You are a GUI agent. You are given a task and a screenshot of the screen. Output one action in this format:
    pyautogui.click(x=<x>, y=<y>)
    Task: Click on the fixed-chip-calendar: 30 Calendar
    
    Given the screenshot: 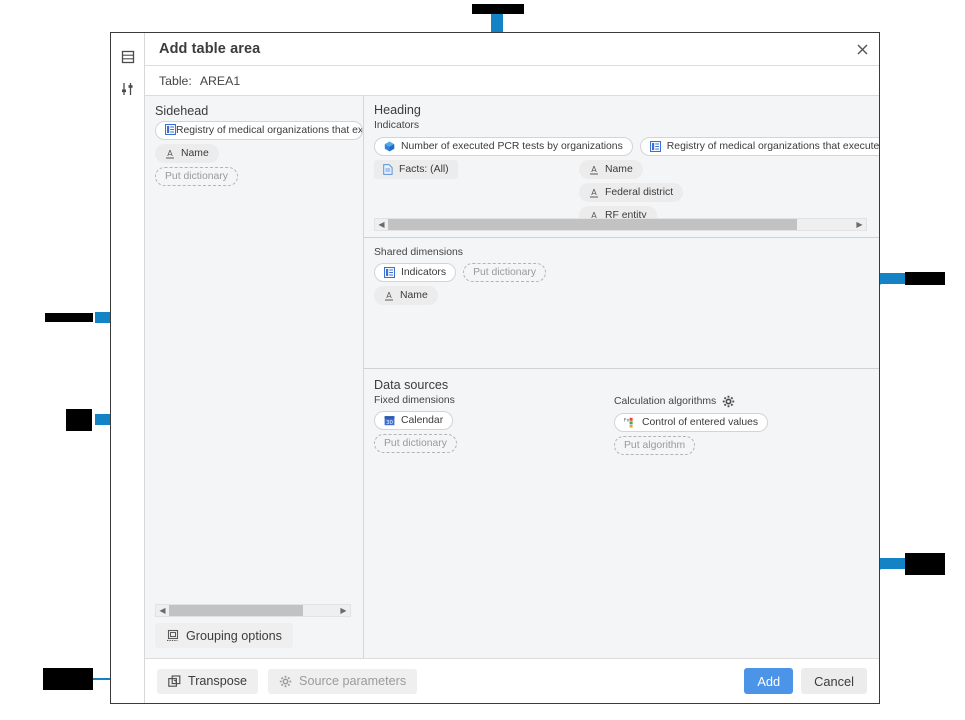 What is the action you would take?
    pyautogui.click(x=414, y=420)
    